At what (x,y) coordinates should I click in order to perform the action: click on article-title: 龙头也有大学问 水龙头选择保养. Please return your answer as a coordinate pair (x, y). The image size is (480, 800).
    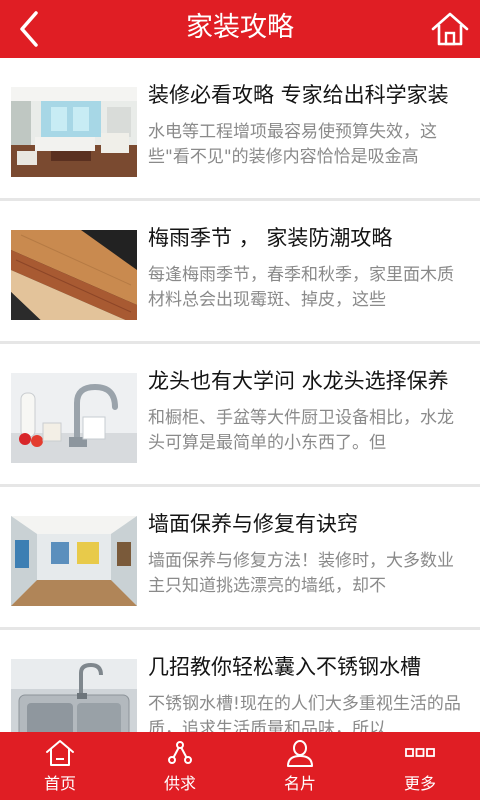
    Looking at the image, I should click on (298, 381).